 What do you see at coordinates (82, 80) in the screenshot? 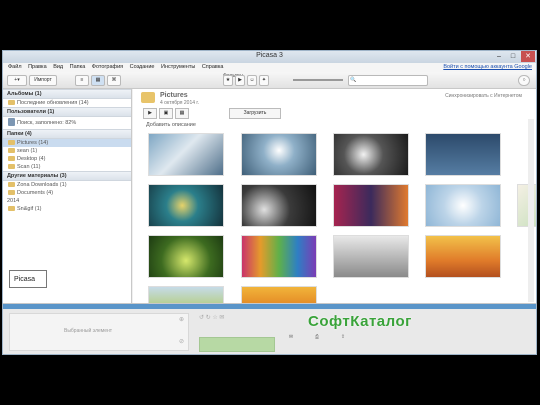
I see `list-view-icon: ≡` at bounding box center [82, 80].